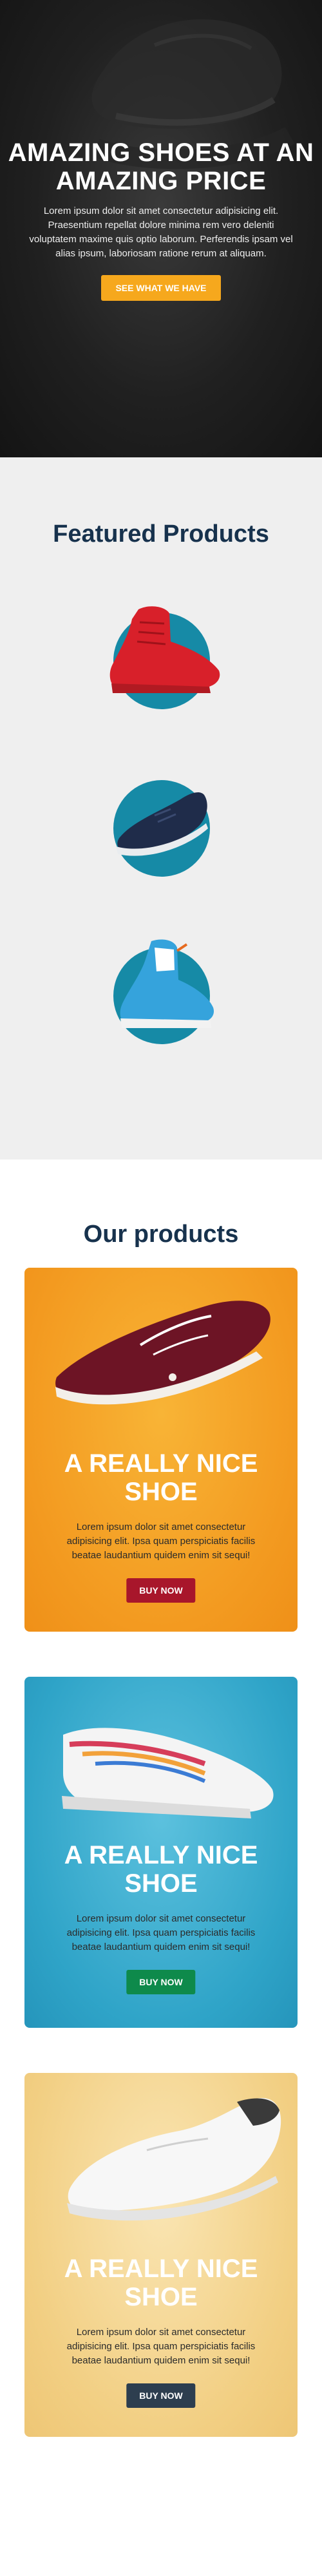 This screenshot has width=322, height=2576. I want to click on hero-title: AMAZING SHOES AT AN AMAZING PRICE, so click(161, 166).